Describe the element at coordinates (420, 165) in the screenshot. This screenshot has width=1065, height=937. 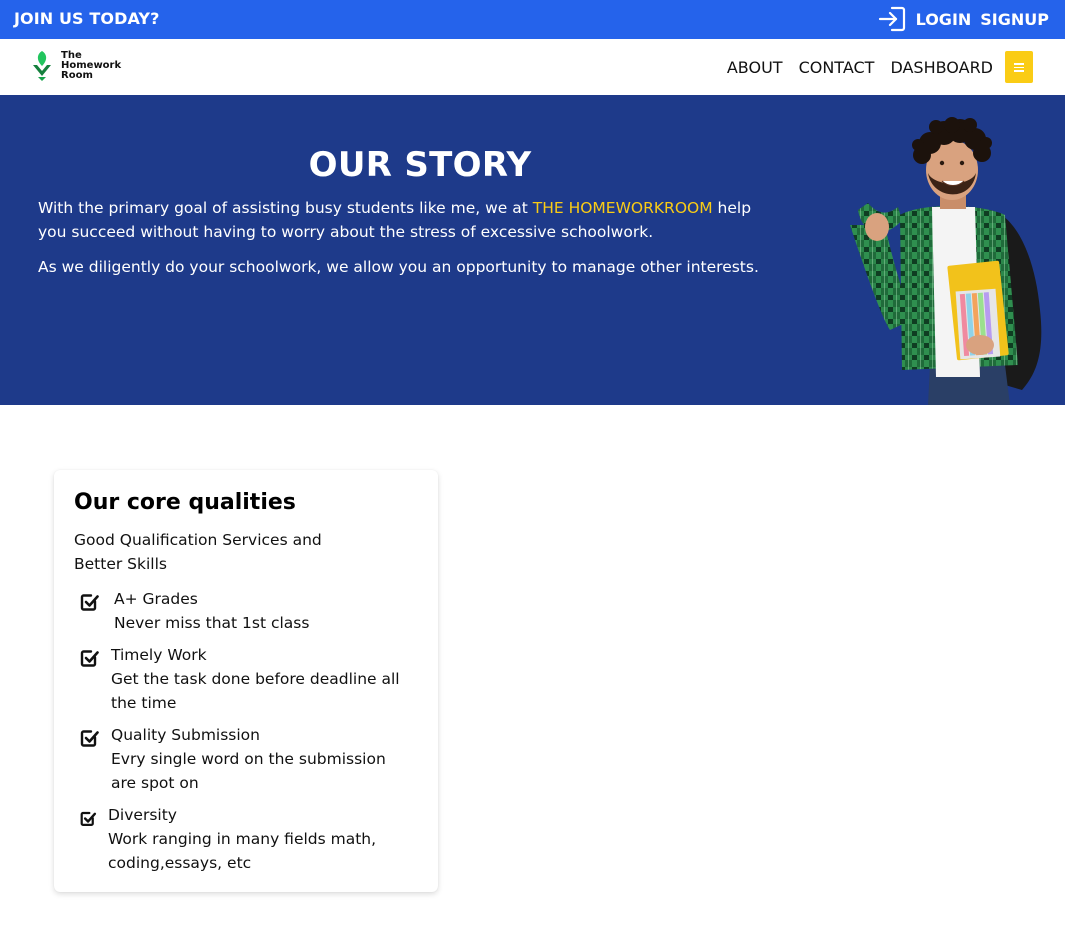
I see `hero-title: OUR STORY` at that location.